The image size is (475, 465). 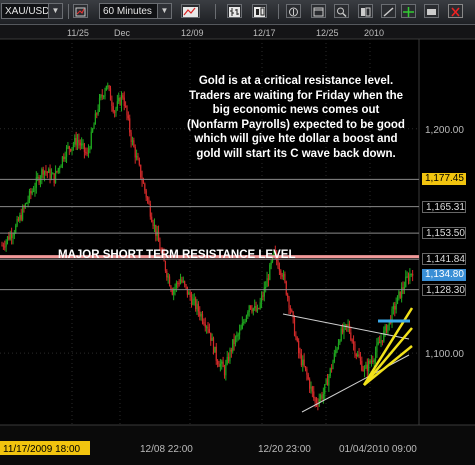 I want to click on price-level-box: 1,141.84, so click(x=444, y=259).